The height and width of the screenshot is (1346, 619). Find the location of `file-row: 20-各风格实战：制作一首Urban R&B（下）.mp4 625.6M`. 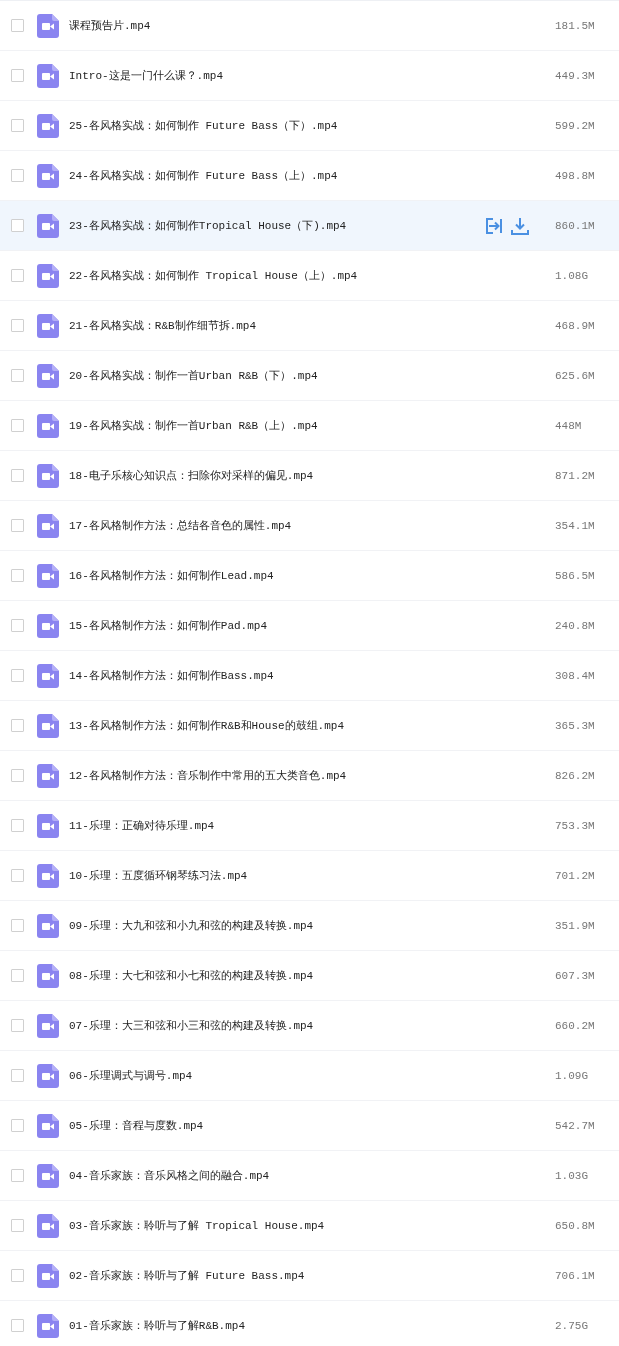

file-row: 20-各风格实战：制作一首Urban R&B（下）.mp4 625.6M is located at coordinates (309, 376).